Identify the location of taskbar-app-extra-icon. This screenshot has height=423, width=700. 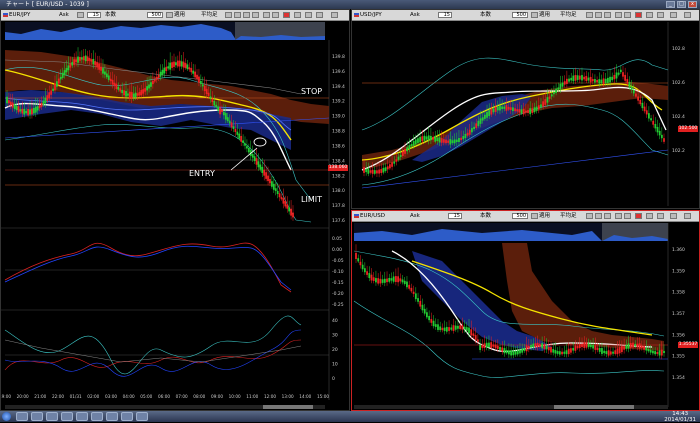
(142, 416).